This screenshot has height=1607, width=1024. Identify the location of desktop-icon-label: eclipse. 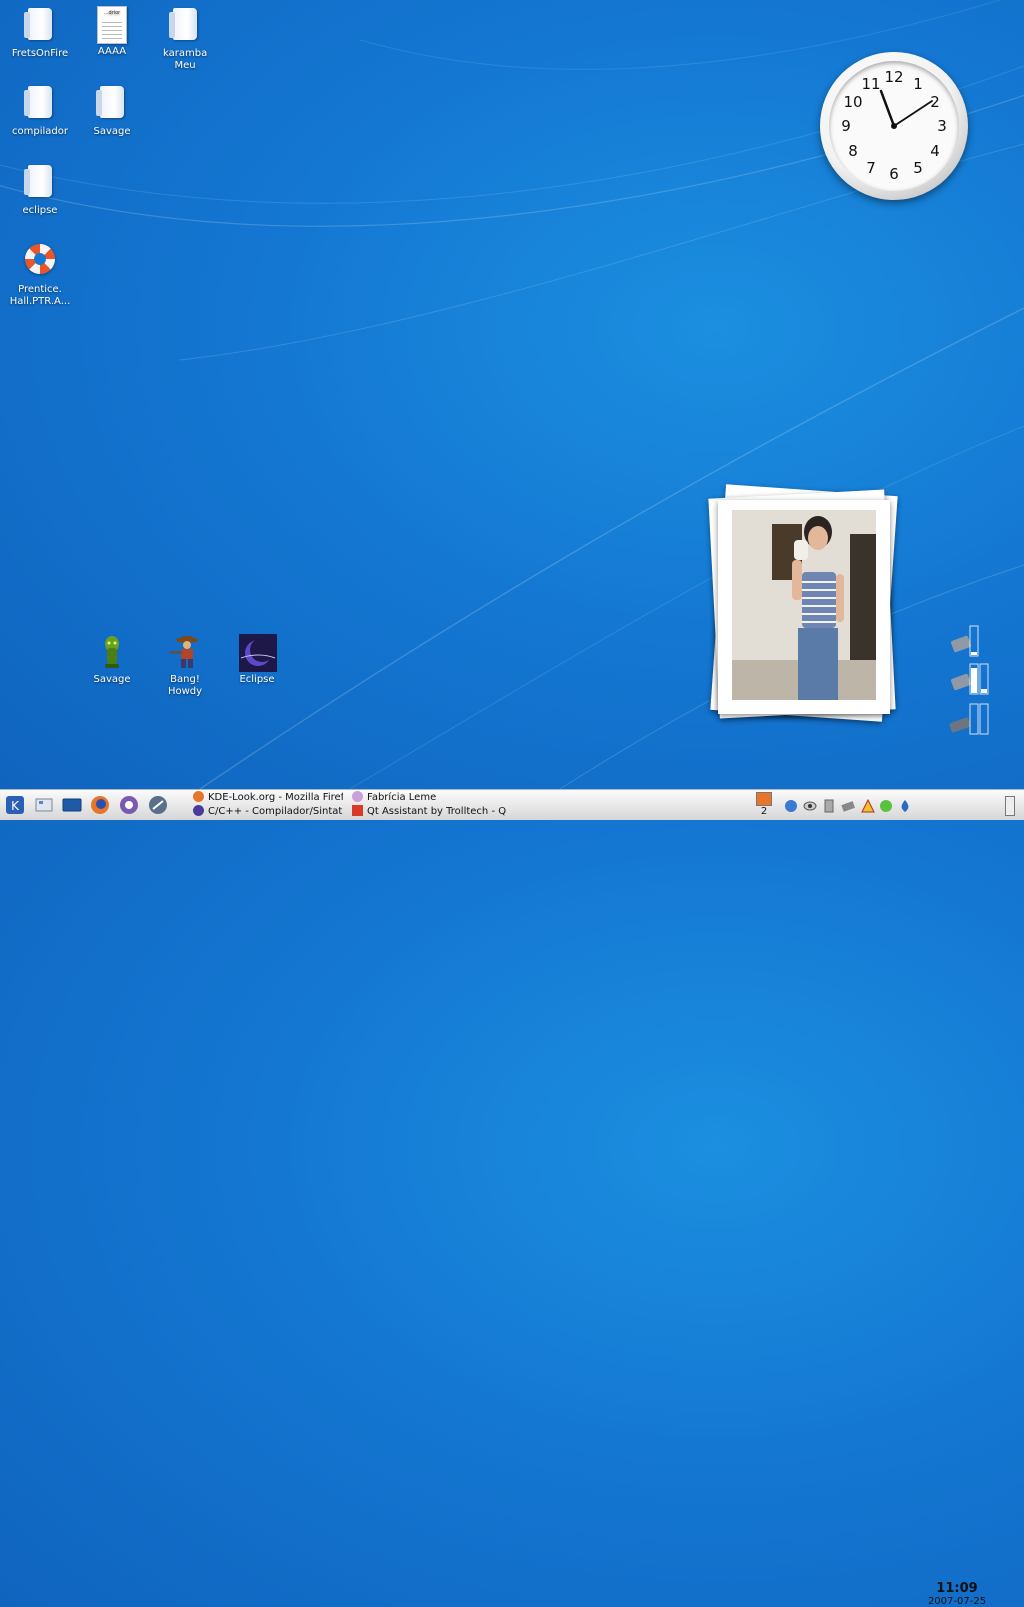
(40, 210).